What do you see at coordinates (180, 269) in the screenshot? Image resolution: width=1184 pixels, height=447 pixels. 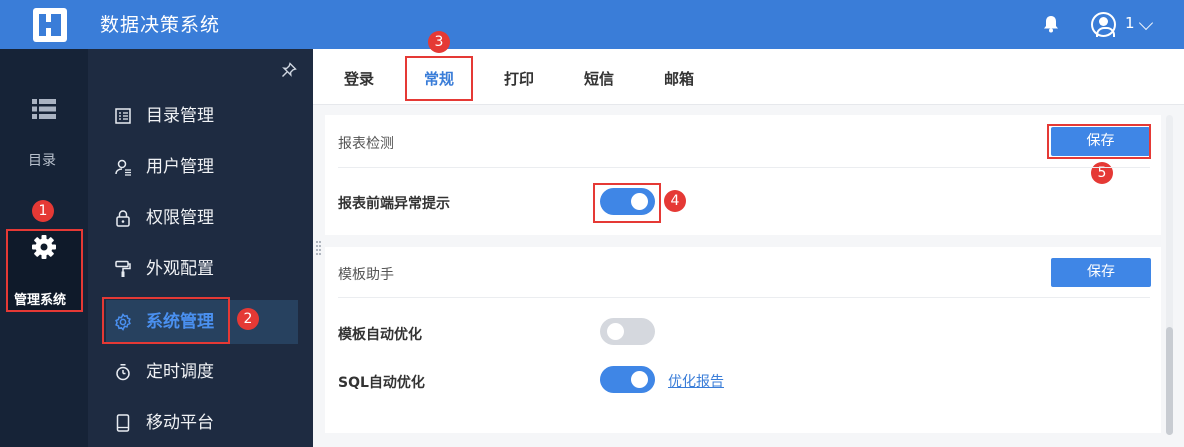 I see `menu-label: 外观配置` at bounding box center [180, 269].